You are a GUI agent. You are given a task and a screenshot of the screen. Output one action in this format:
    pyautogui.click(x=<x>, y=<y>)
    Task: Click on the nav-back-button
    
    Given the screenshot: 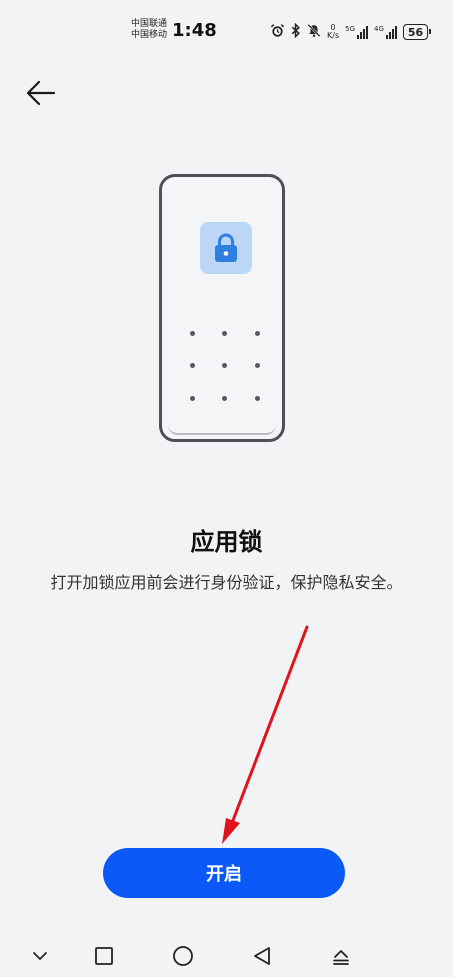 What is the action you would take?
    pyautogui.click(x=262, y=956)
    